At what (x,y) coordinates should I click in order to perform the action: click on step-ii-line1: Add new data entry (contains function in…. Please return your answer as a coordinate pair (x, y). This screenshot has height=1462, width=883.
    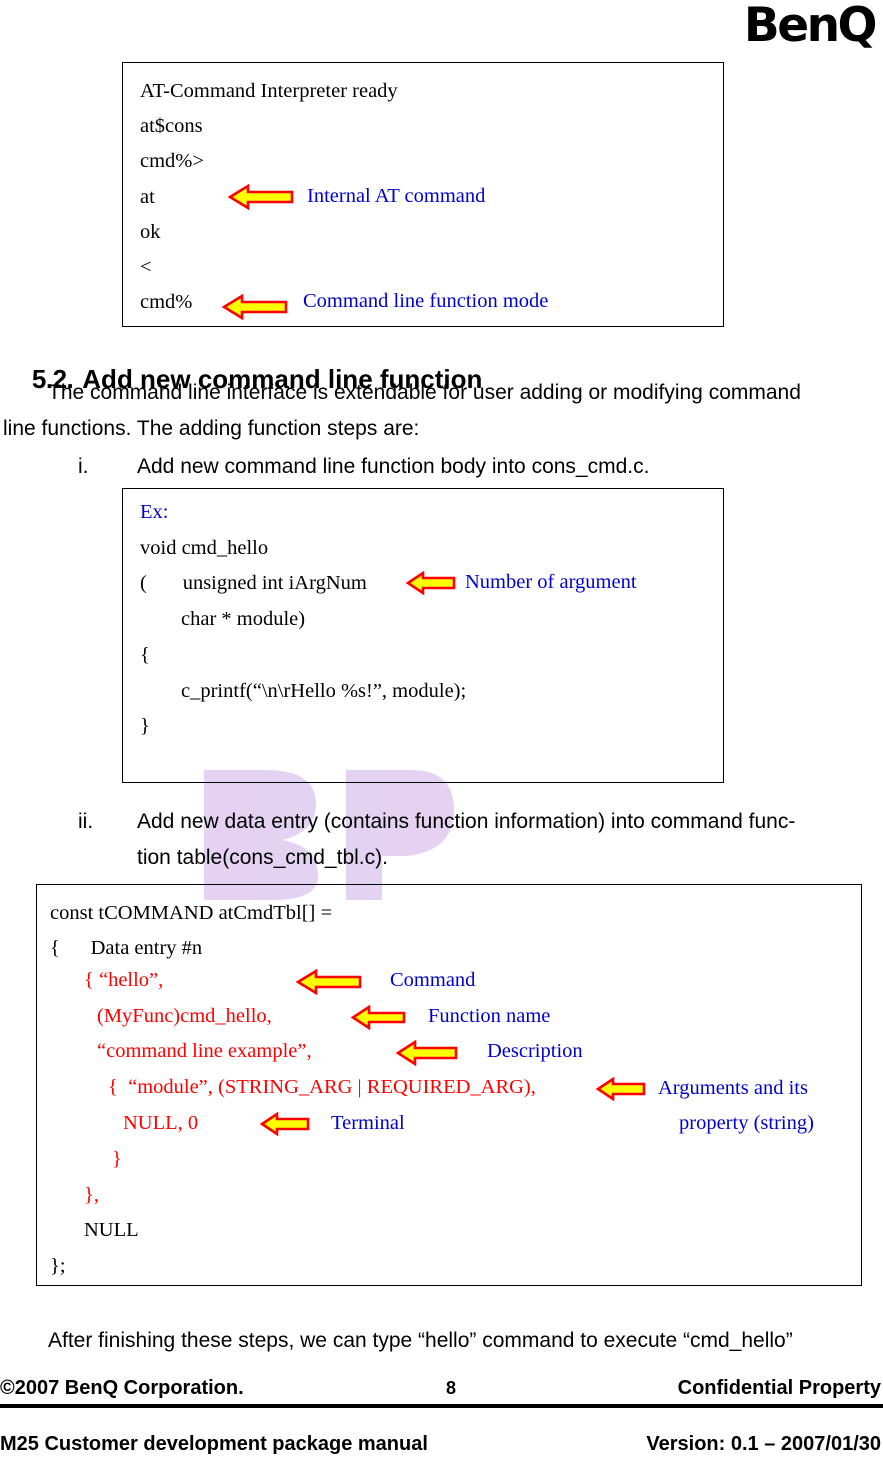
    Looking at the image, I should click on (466, 821).